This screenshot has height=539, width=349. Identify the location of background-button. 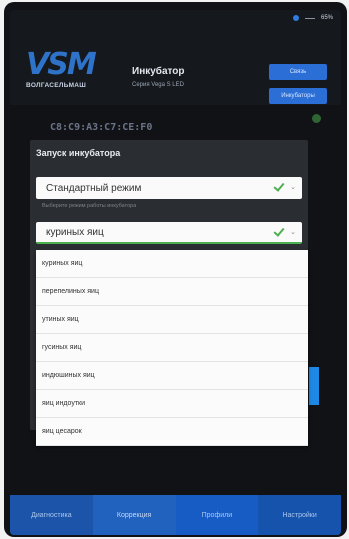
(314, 386).